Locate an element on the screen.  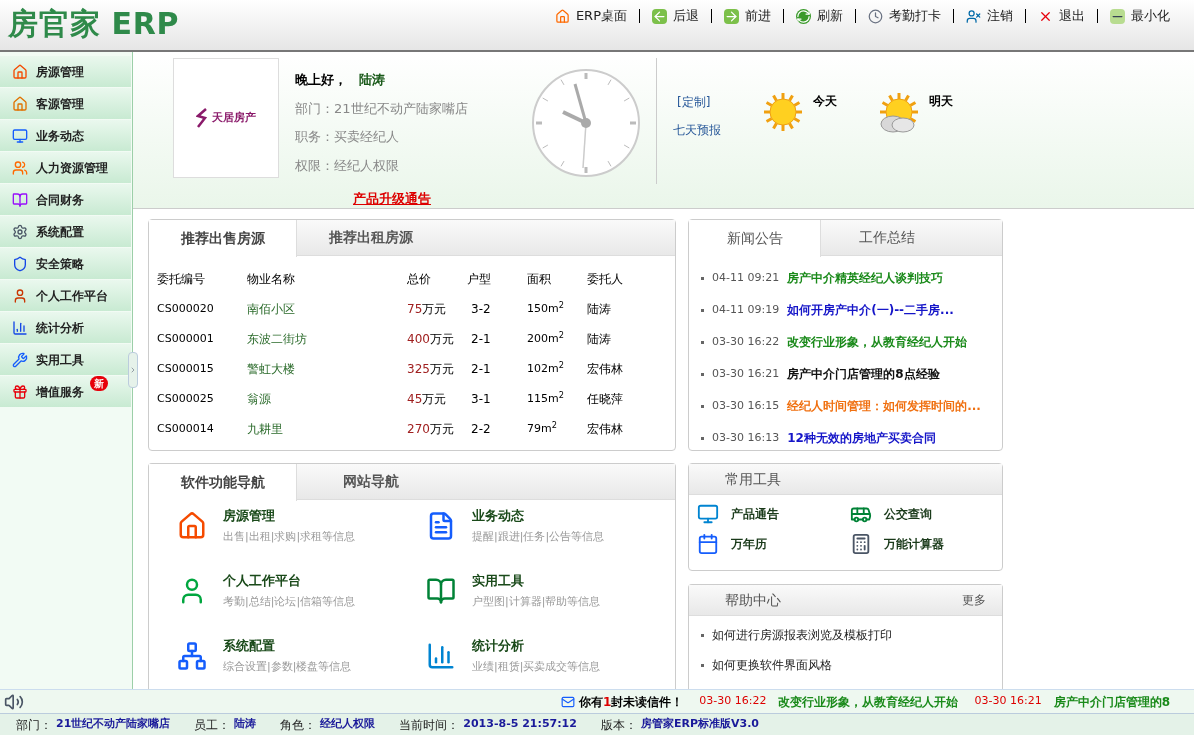
forward-icon is located at coordinates (731, 16).